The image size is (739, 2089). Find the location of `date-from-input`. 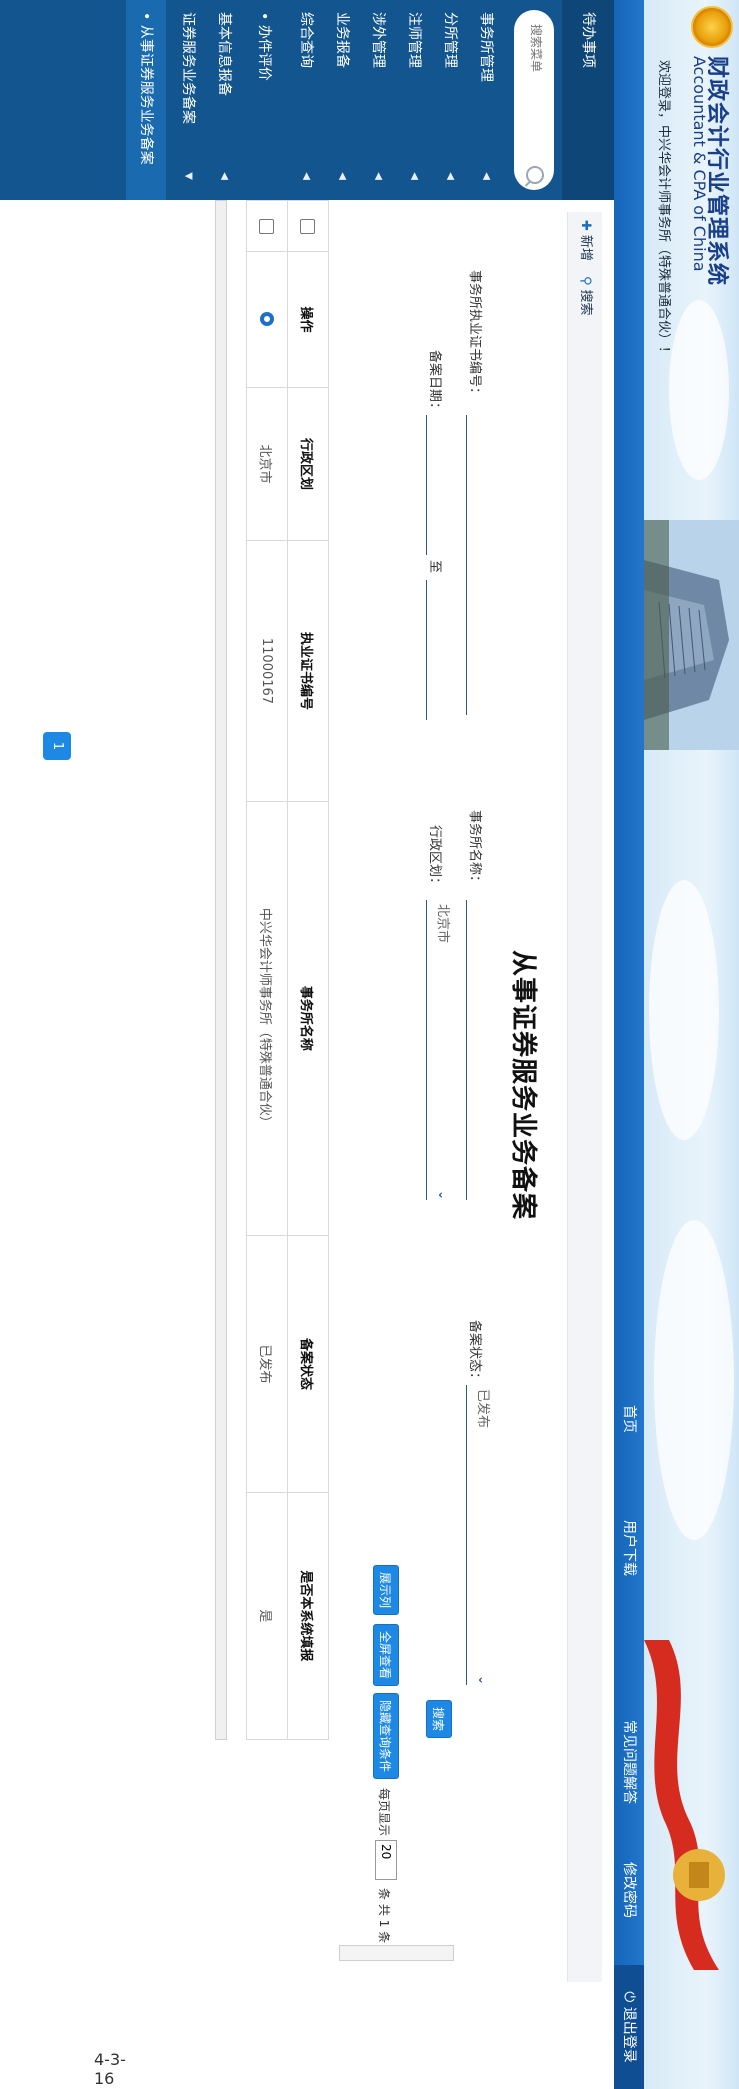

date-from-input is located at coordinates (440, 485).